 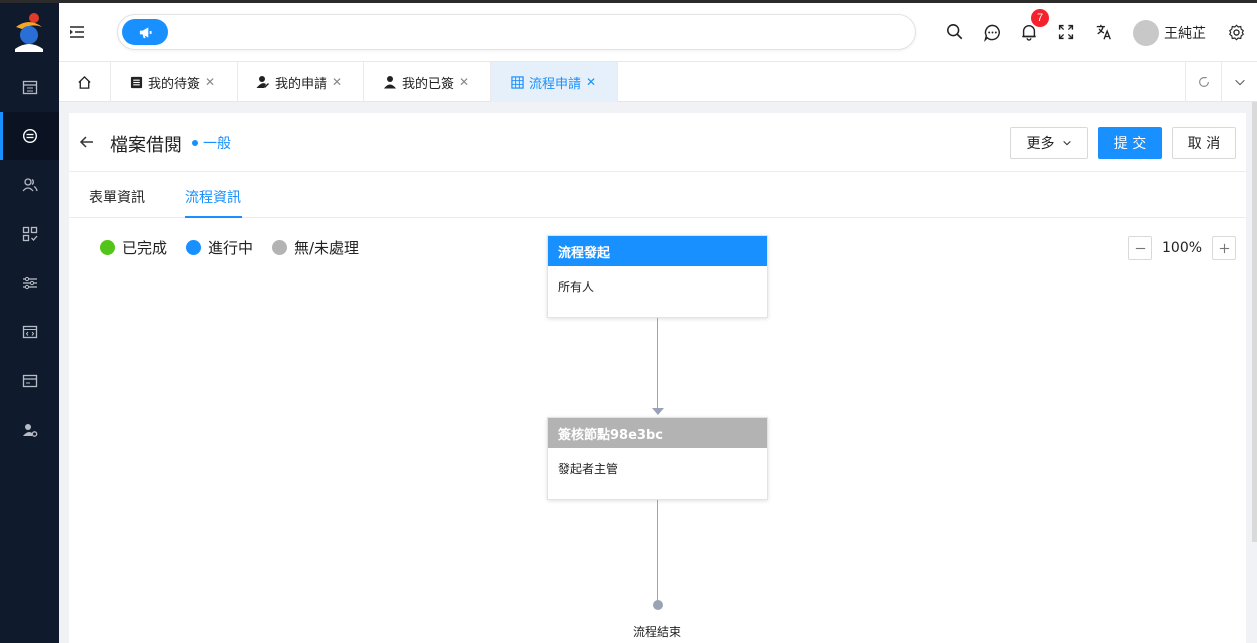 I want to click on tab-label: 我的申請, so click(x=301, y=84).